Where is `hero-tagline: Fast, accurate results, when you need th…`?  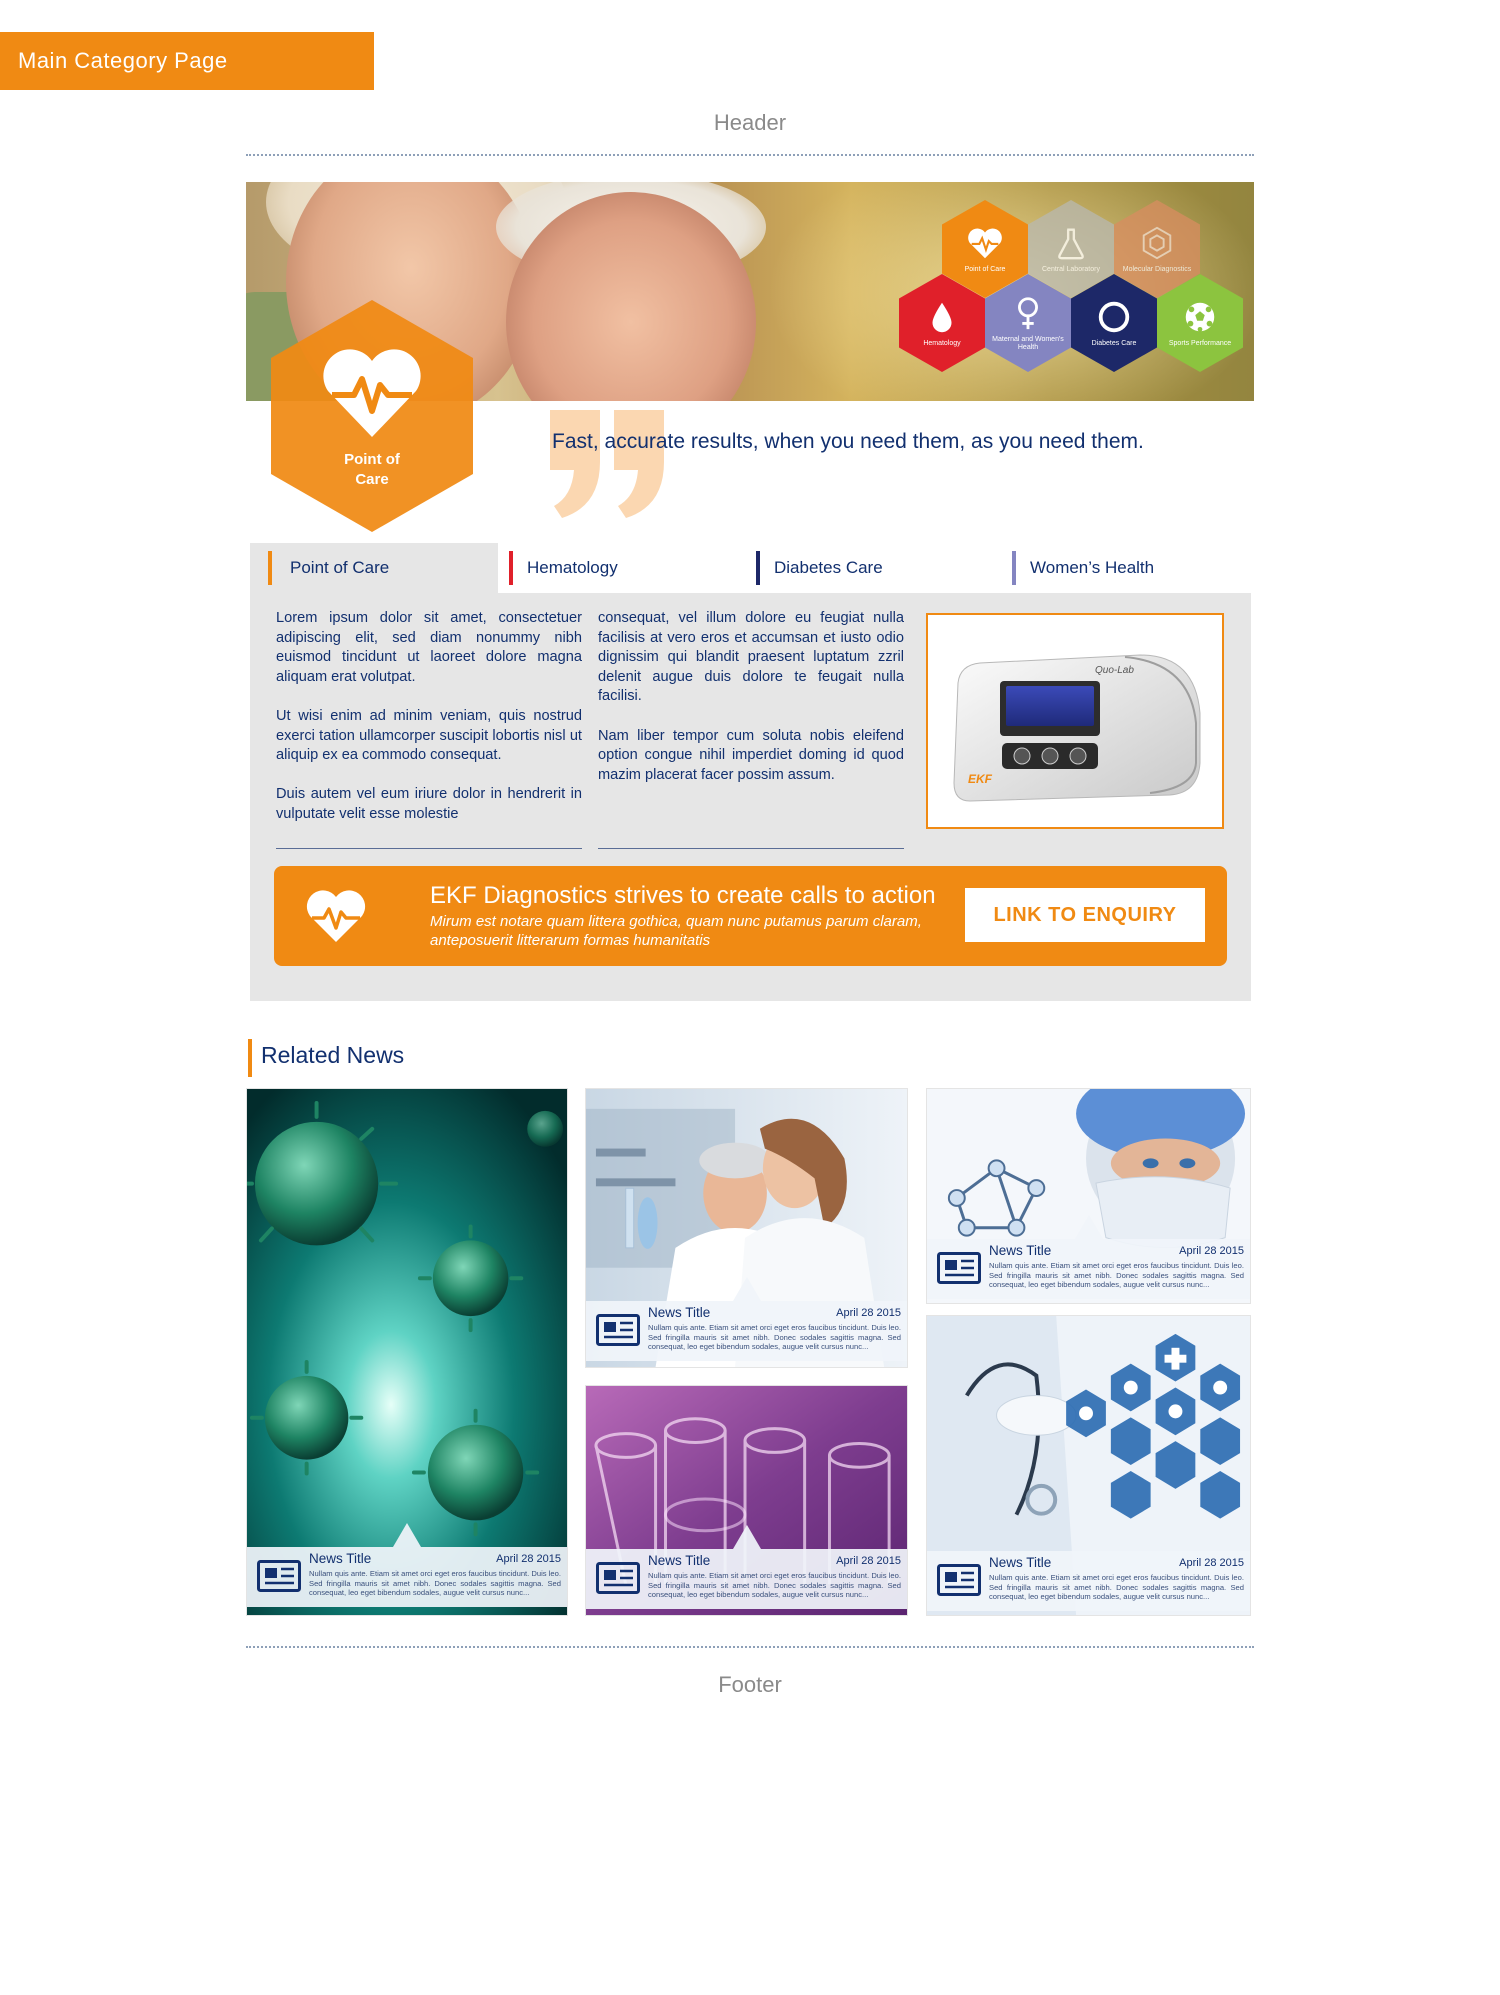 hero-tagline: Fast, accurate results, when you need th… is located at coordinates (848, 441).